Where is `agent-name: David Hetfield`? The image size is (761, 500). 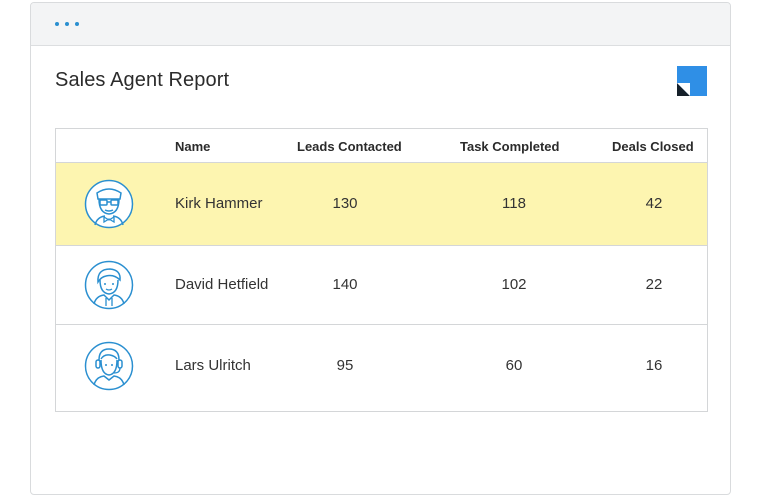
agent-name: David Hetfield is located at coordinates (222, 284).